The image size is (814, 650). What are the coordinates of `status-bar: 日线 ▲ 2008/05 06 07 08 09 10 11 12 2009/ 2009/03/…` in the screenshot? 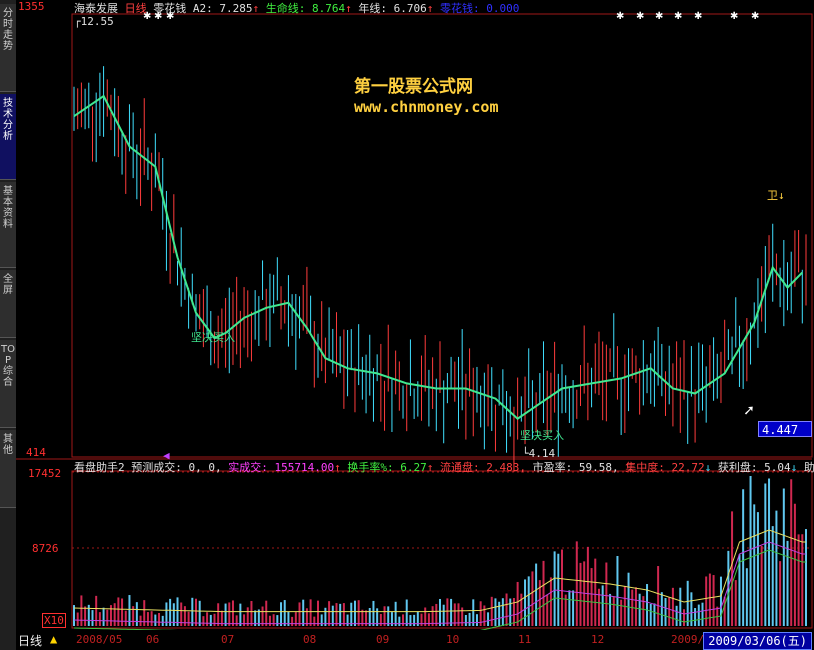 It's located at (415, 640).